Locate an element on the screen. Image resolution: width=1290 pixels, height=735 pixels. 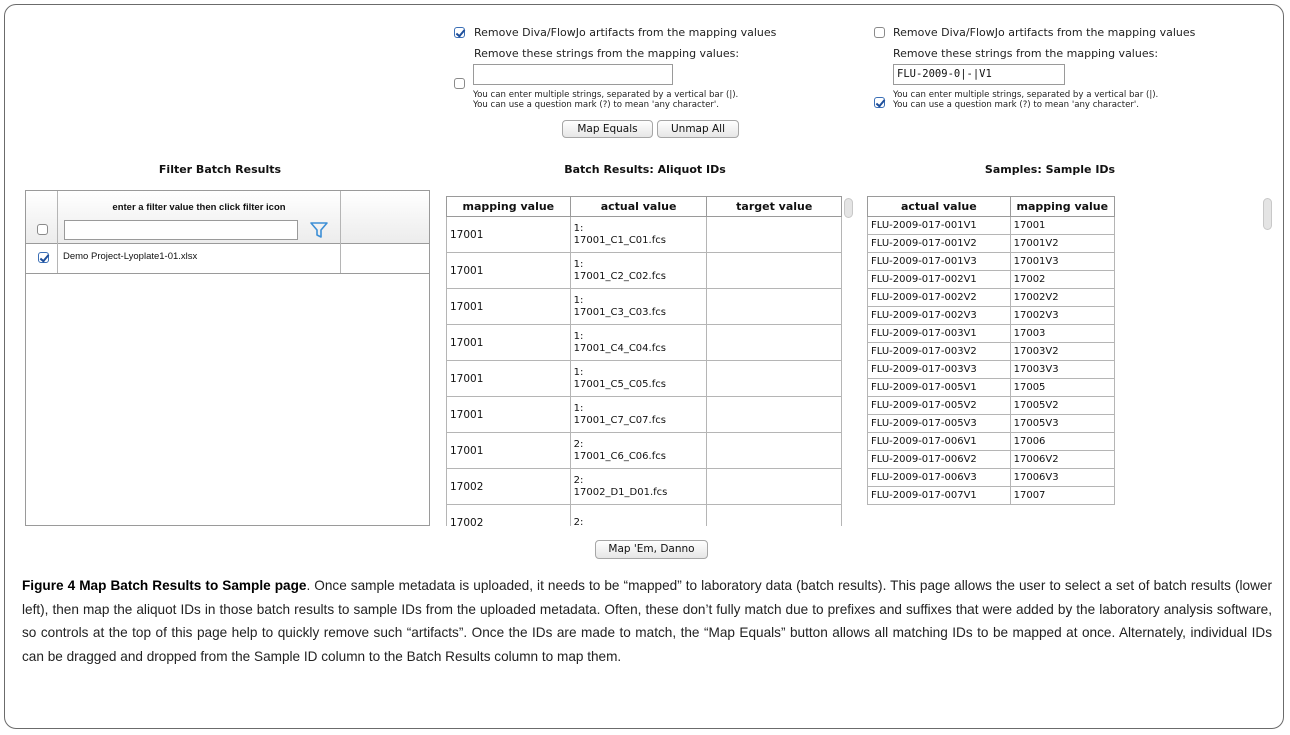
map-em-danno-button: Map 'Em, Danno is located at coordinates (651, 549).